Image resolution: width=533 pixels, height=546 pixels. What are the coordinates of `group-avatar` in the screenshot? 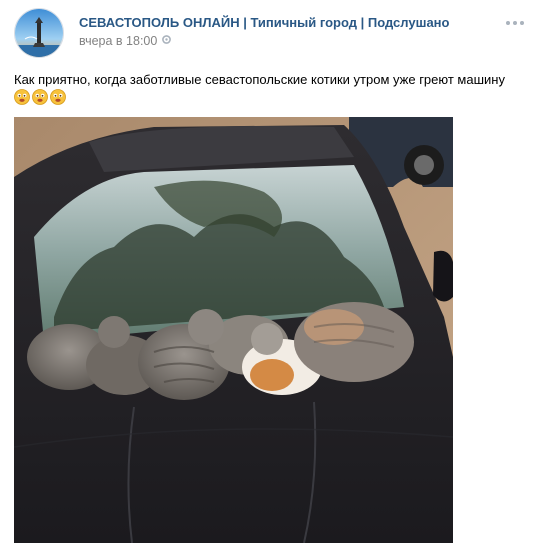 It's located at (39, 33).